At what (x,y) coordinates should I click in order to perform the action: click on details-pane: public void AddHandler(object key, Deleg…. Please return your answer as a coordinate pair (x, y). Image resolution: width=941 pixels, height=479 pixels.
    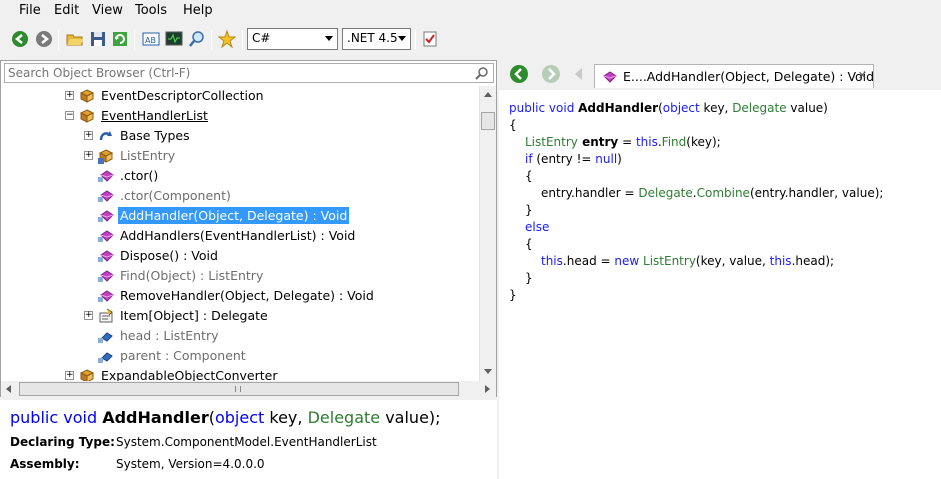
    Looking at the image, I should click on (248, 439).